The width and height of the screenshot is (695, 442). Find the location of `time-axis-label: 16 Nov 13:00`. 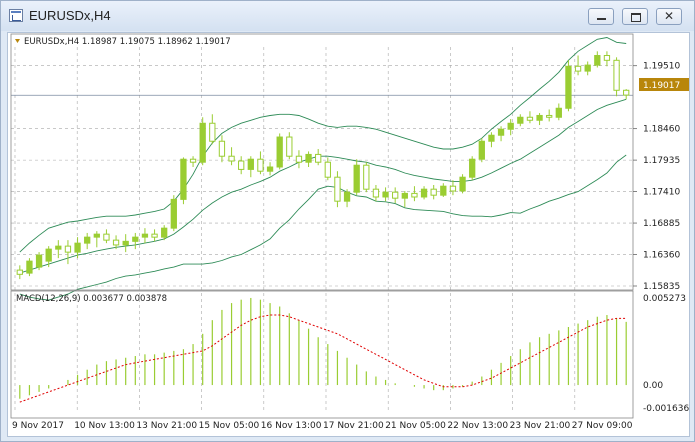

time-axis-label: 16 Nov 13:00 is located at coordinates (291, 426).